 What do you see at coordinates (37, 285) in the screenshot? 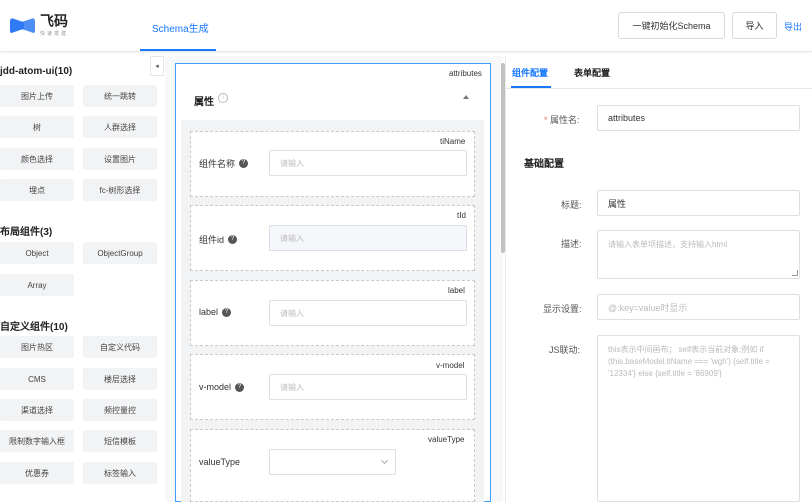
I see `component-item: Array` at bounding box center [37, 285].